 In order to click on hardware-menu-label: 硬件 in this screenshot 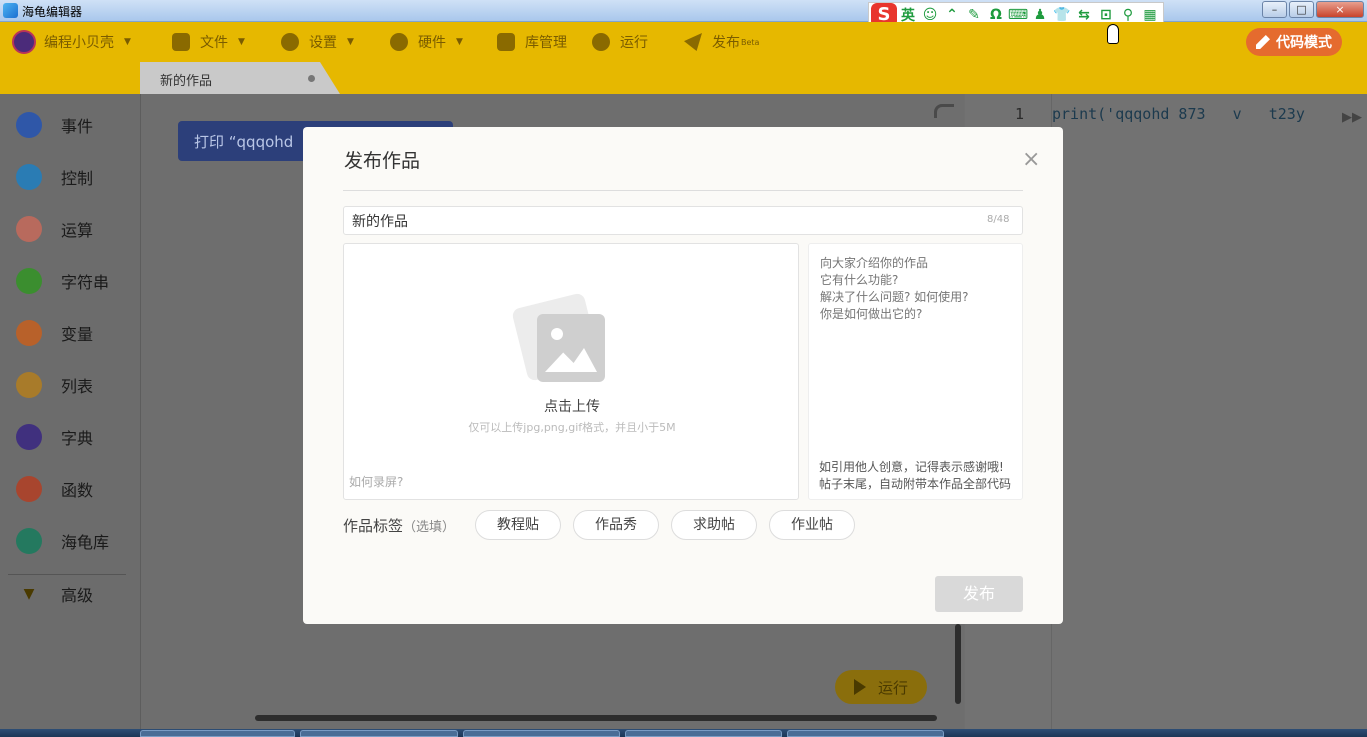, I will do `click(432, 43)`.